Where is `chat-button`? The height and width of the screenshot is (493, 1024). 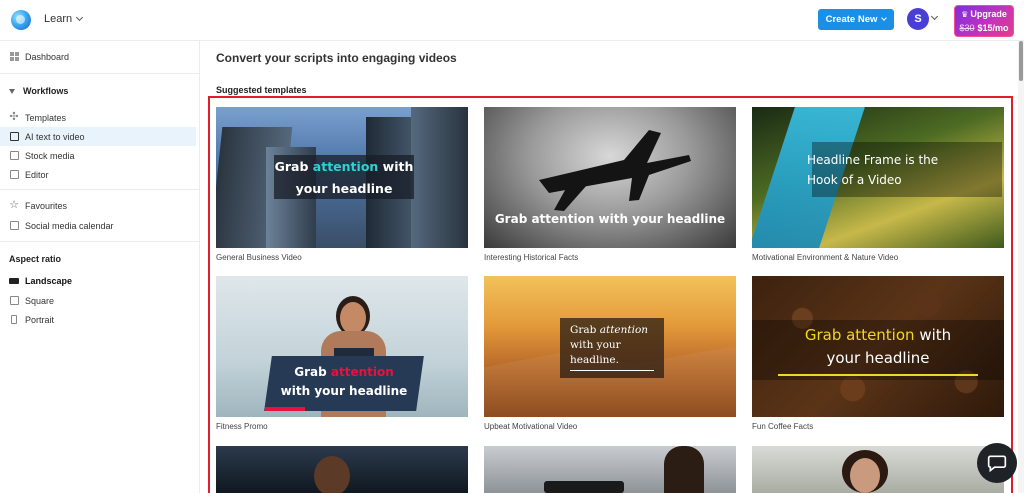
chat-button is located at coordinates (997, 463).